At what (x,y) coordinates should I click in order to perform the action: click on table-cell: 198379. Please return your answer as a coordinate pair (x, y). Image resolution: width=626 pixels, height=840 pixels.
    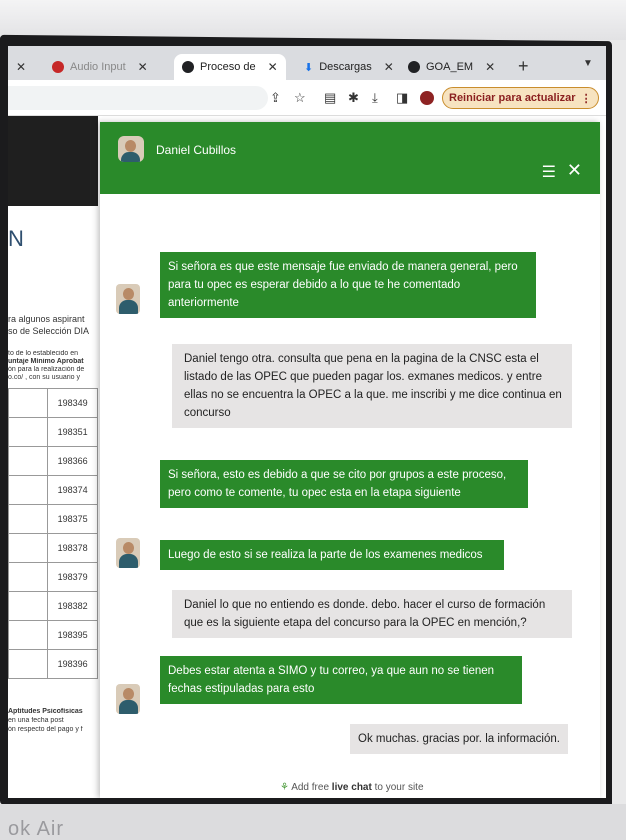
    Looking at the image, I should click on (72, 577).